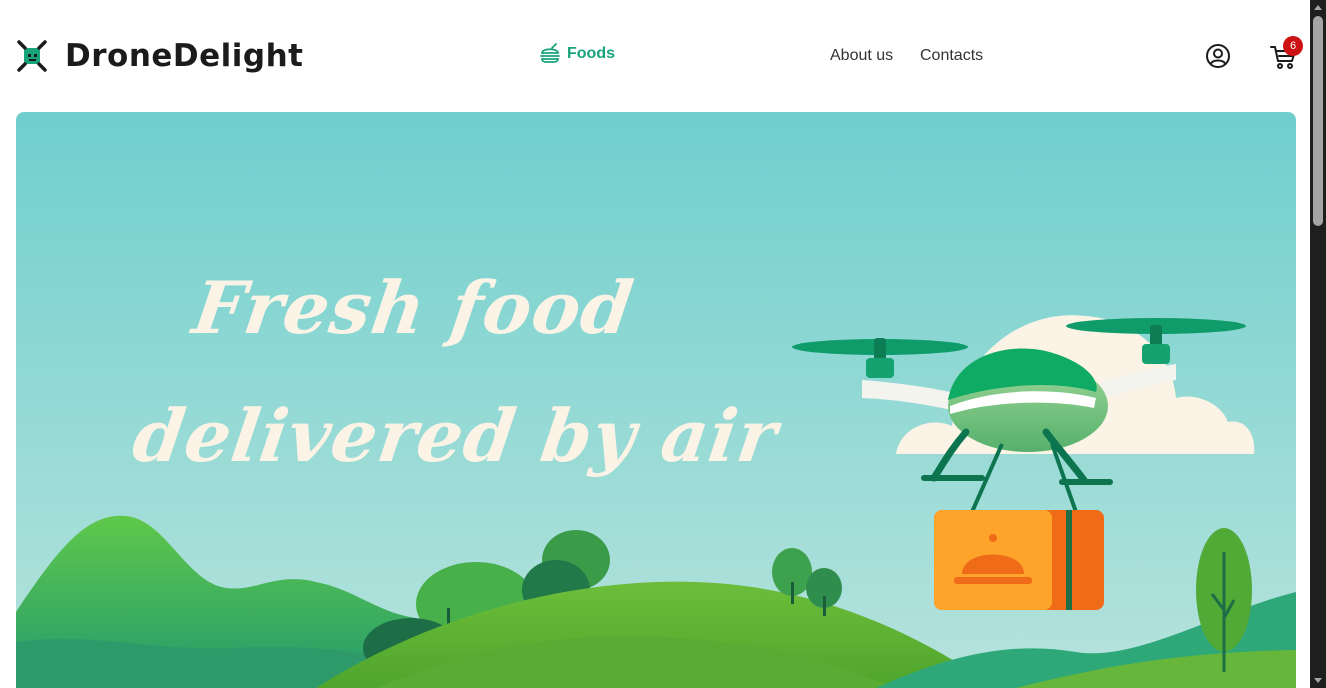 This screenshot has height=688, width=1326. Describe the element at coordinates (591, 53) in the screenshot. I see `nav-foods-label: Foods` at that location.